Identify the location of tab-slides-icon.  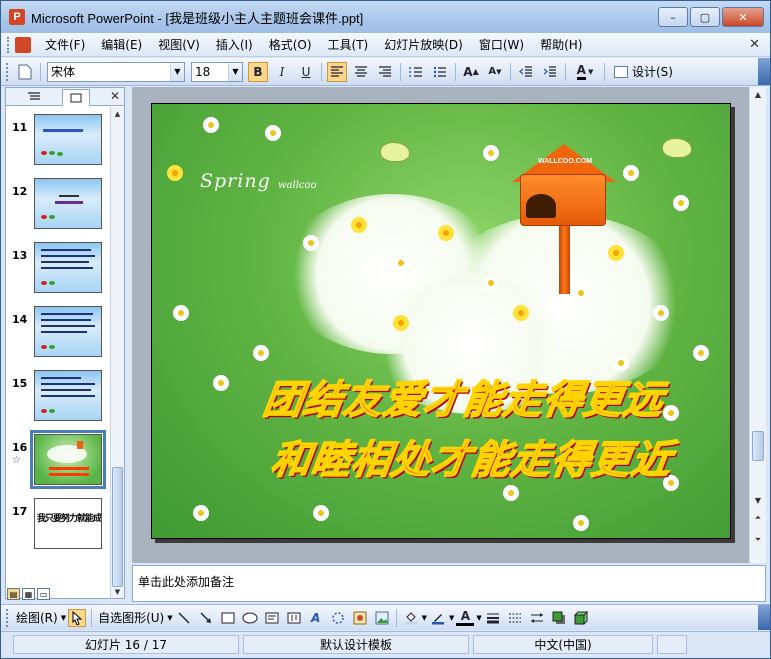
(76, 97).